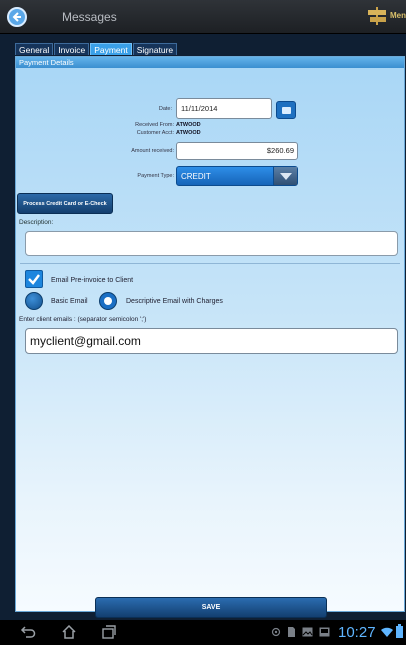 The width and height of the screenshot is (406, 645). Describe the element at coordinates (17, 17) in the screenshot. I see `back-arrow-icon` at that location.